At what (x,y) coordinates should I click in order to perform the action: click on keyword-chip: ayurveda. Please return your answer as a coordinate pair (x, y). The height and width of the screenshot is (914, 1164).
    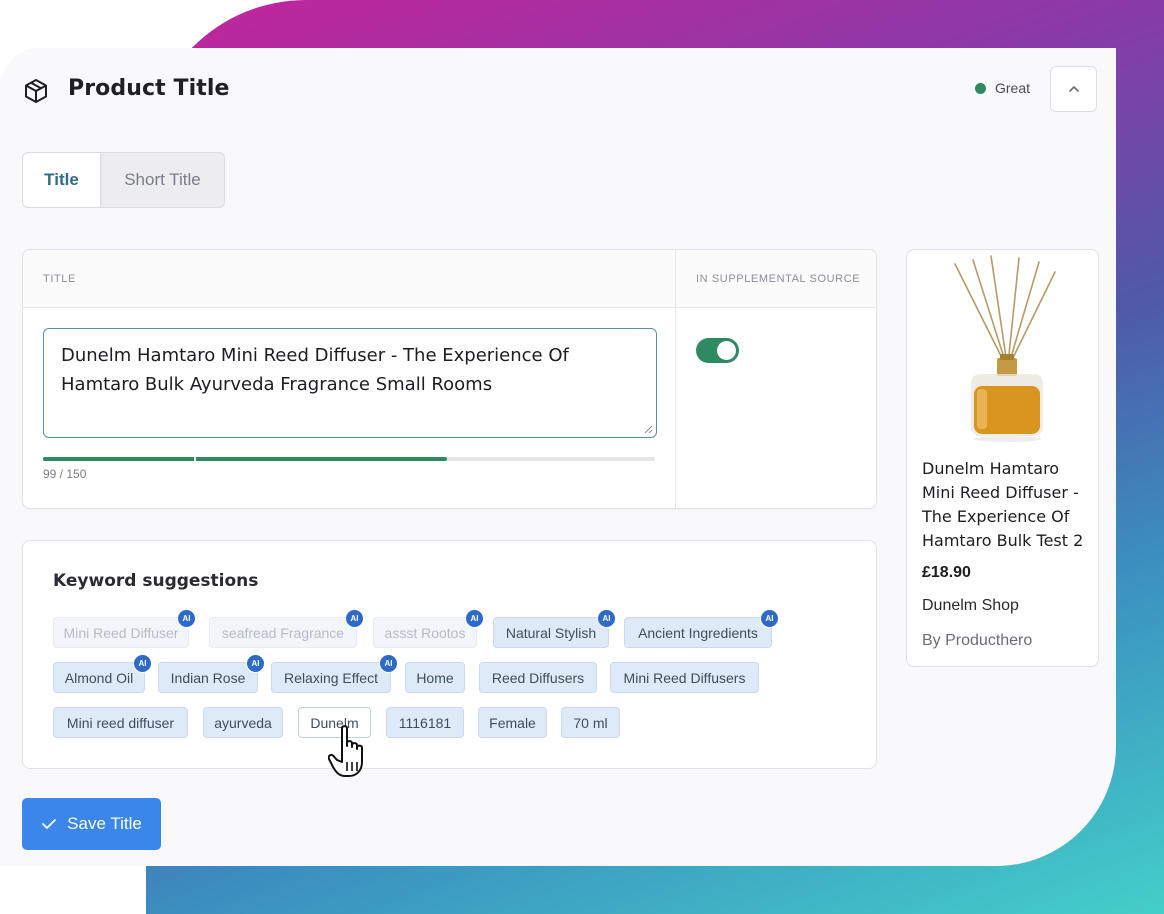
    Looking at the image, I should click on (243, 722).